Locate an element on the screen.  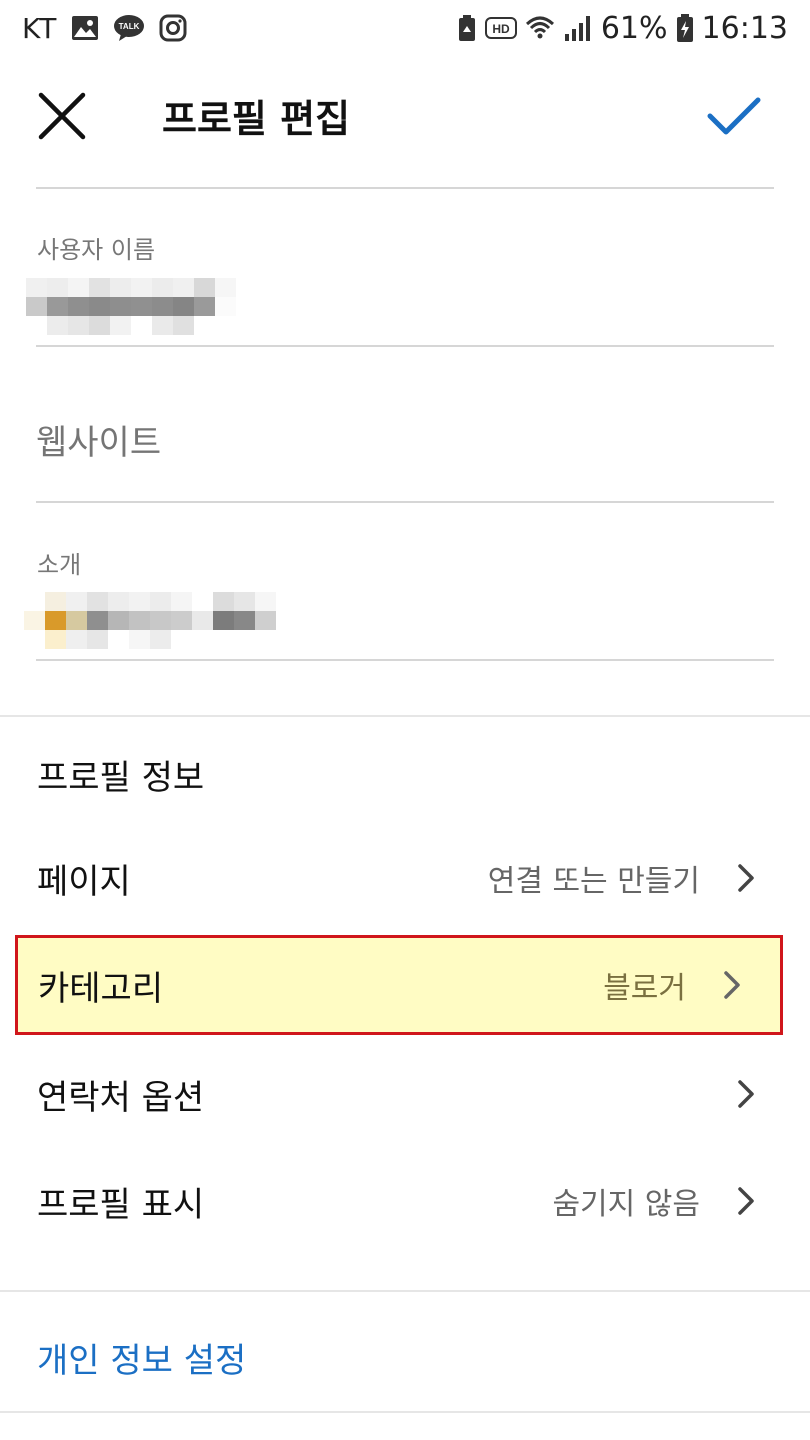
wifi-icon is located at coordinates (540, 28).